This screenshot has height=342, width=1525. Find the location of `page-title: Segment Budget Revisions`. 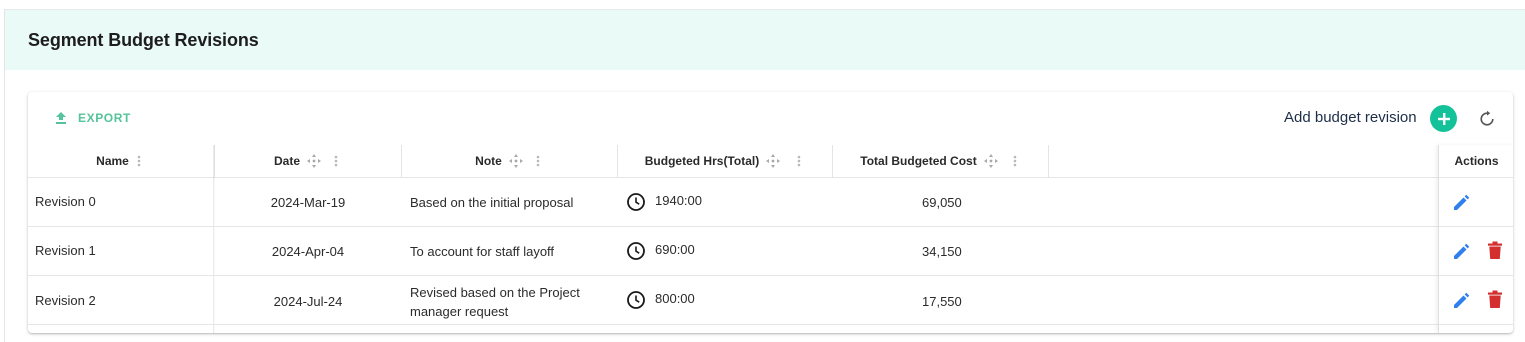

page-title: Segment Budget Revisions is located at coordinates (143, 40).